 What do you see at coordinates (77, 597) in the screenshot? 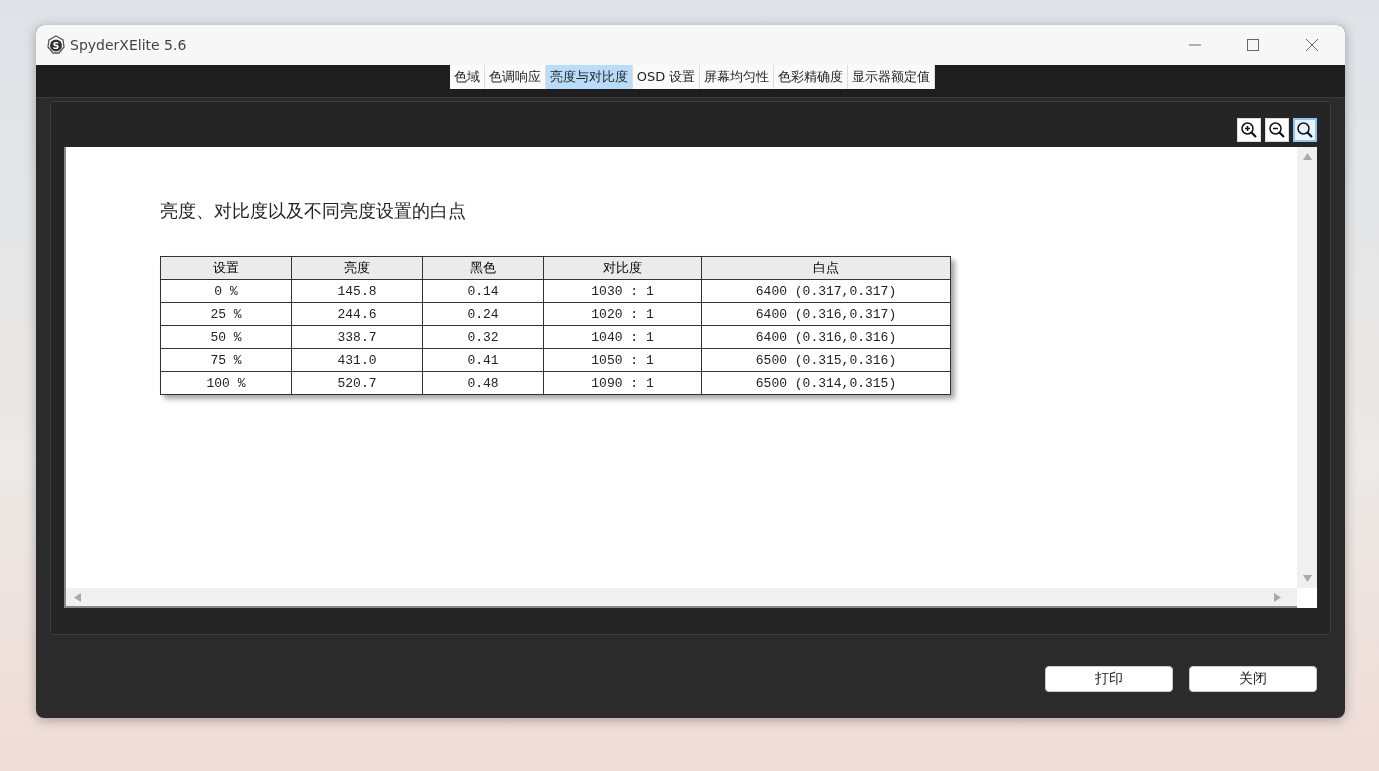
I see `scroll-left-icon` at bounding box center [77, 597].